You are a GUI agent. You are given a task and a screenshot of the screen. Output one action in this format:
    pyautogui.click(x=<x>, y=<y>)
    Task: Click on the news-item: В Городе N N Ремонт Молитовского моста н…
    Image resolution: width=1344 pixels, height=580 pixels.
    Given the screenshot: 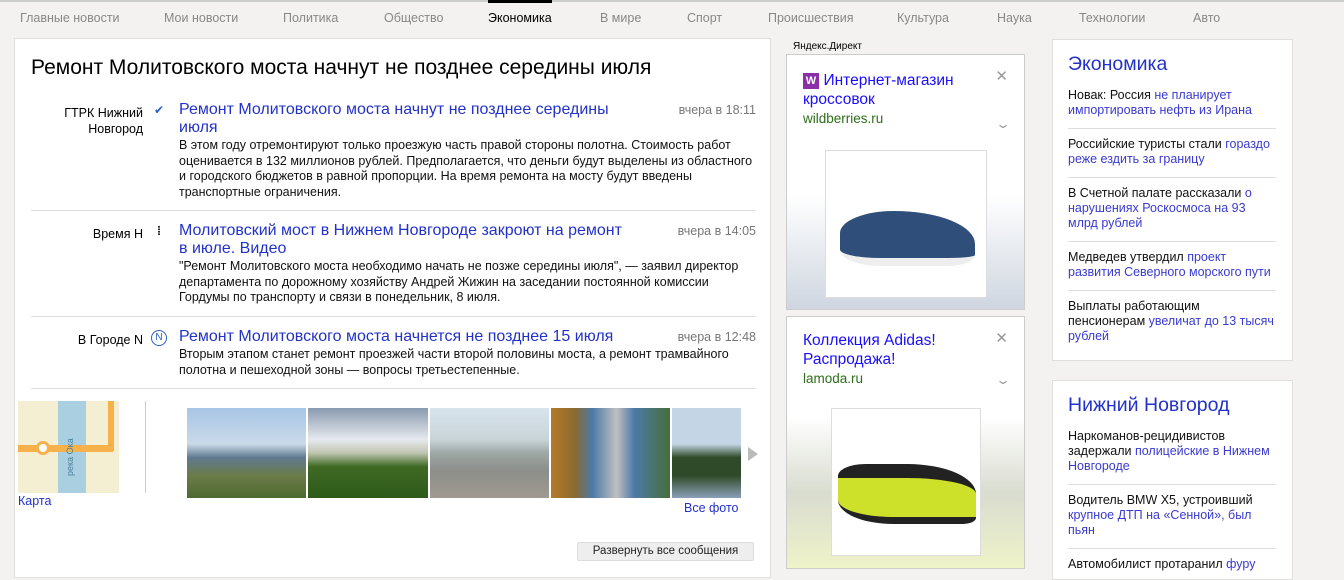 What is the action you would take?
    pyautogui.click(x=393, y=358)
    